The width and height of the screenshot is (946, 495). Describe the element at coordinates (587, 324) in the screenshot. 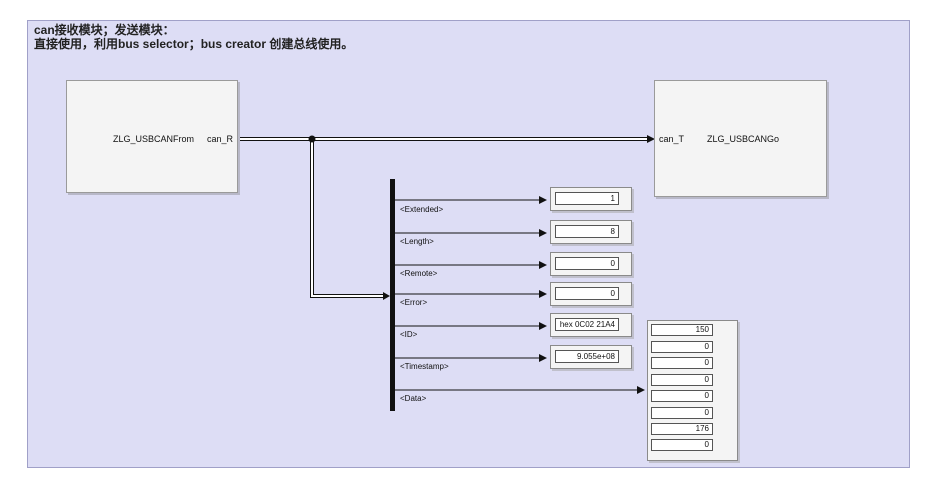

I see `display-value: hex 0C02 21A4` at that location.